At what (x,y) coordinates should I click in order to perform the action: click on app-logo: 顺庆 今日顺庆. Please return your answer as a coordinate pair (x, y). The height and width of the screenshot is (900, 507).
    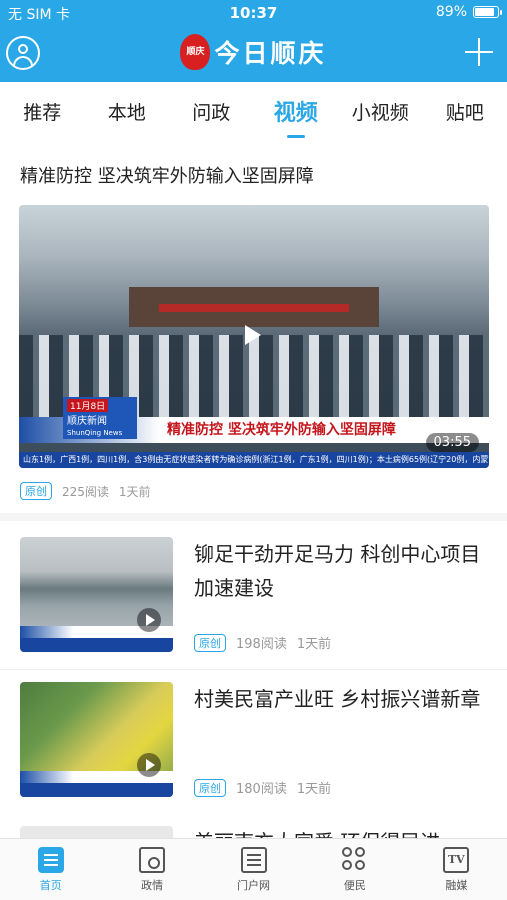
    Looking at the image, I should click on (253, 52).